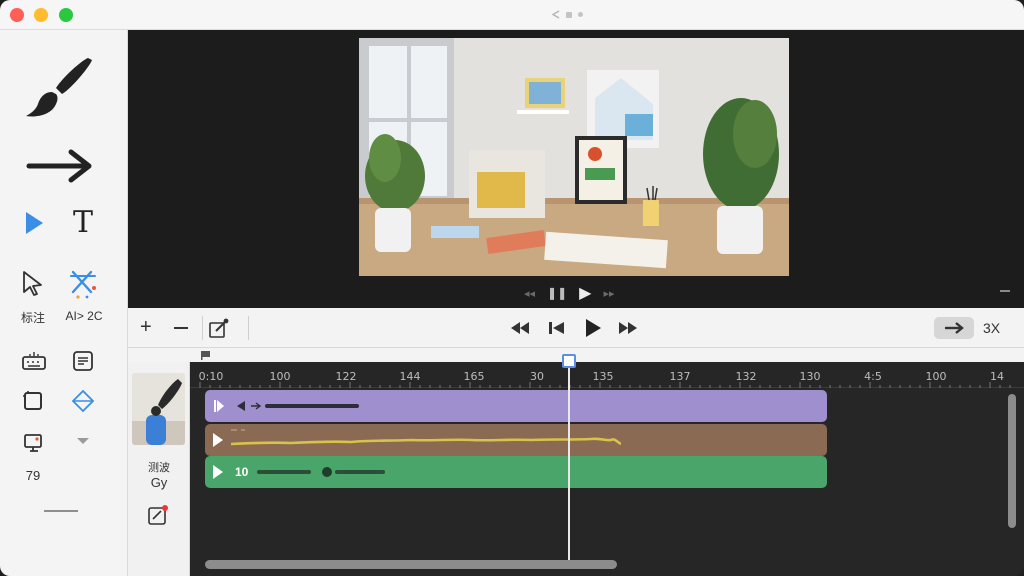  What do you see at coordinates (41, 15) in the screenshot?
I see `minimize-window-button` at bounding box center [41, 15].